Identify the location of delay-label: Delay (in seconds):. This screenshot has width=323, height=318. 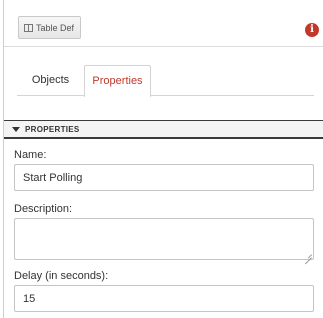
(61, 276).